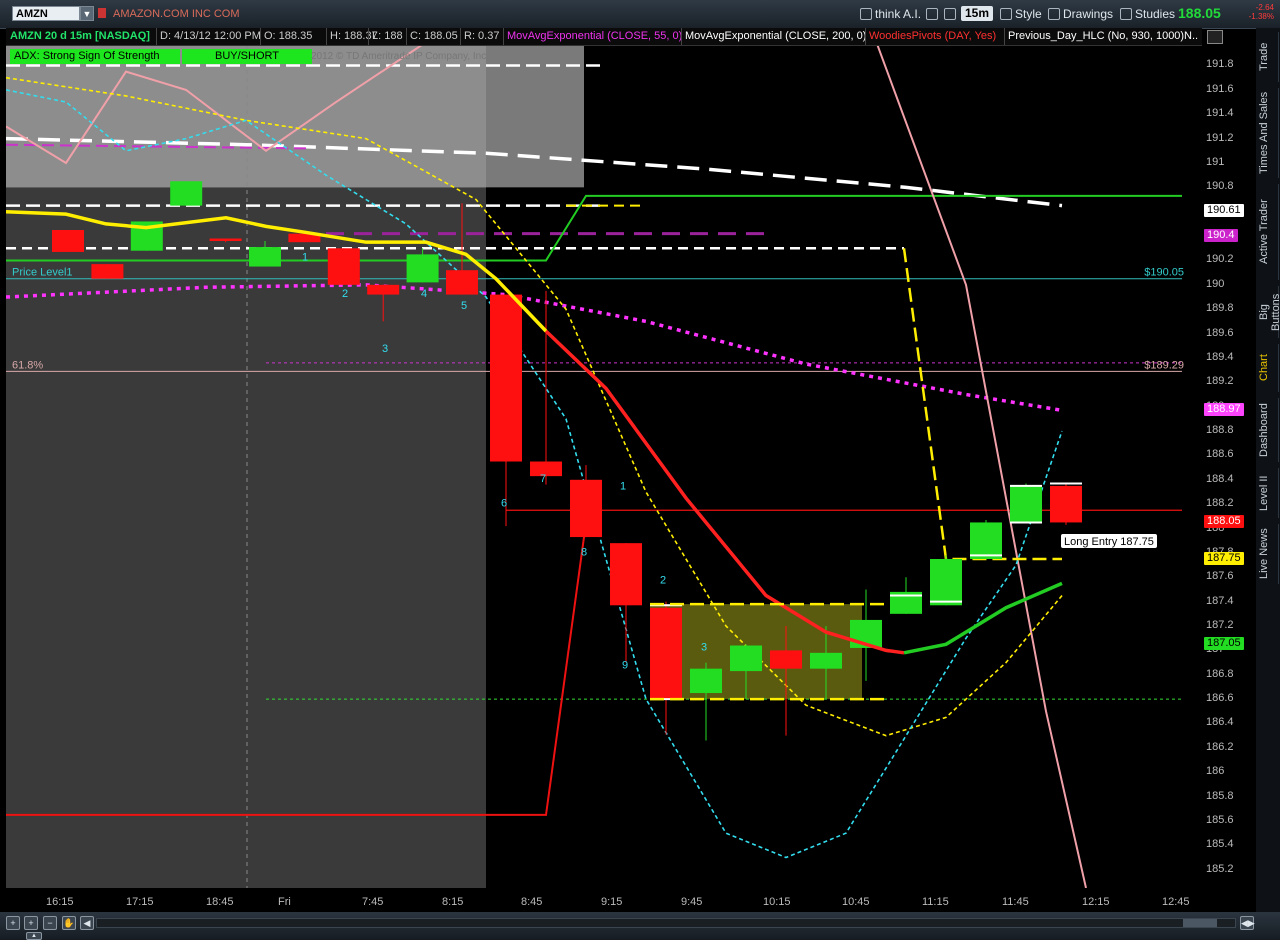 The height and width of the screenshot is (940, 1280). I want to click on price-tick-label: 185.2, so click(1220, 868).